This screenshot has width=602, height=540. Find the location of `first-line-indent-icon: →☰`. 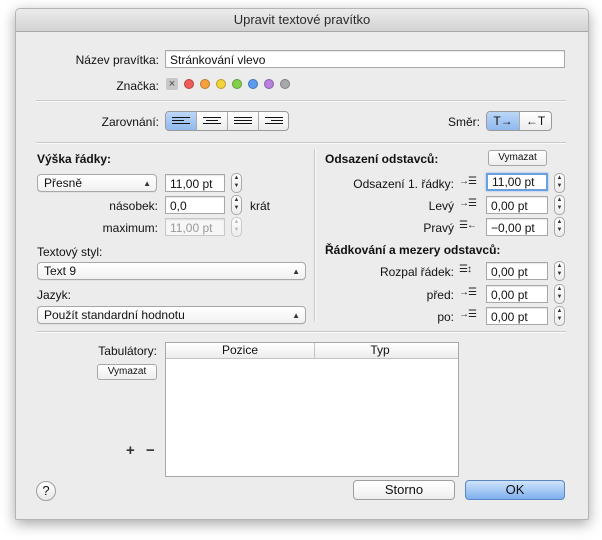

first-line-indent-icon: →☰ is located at coordinates (468, 181).